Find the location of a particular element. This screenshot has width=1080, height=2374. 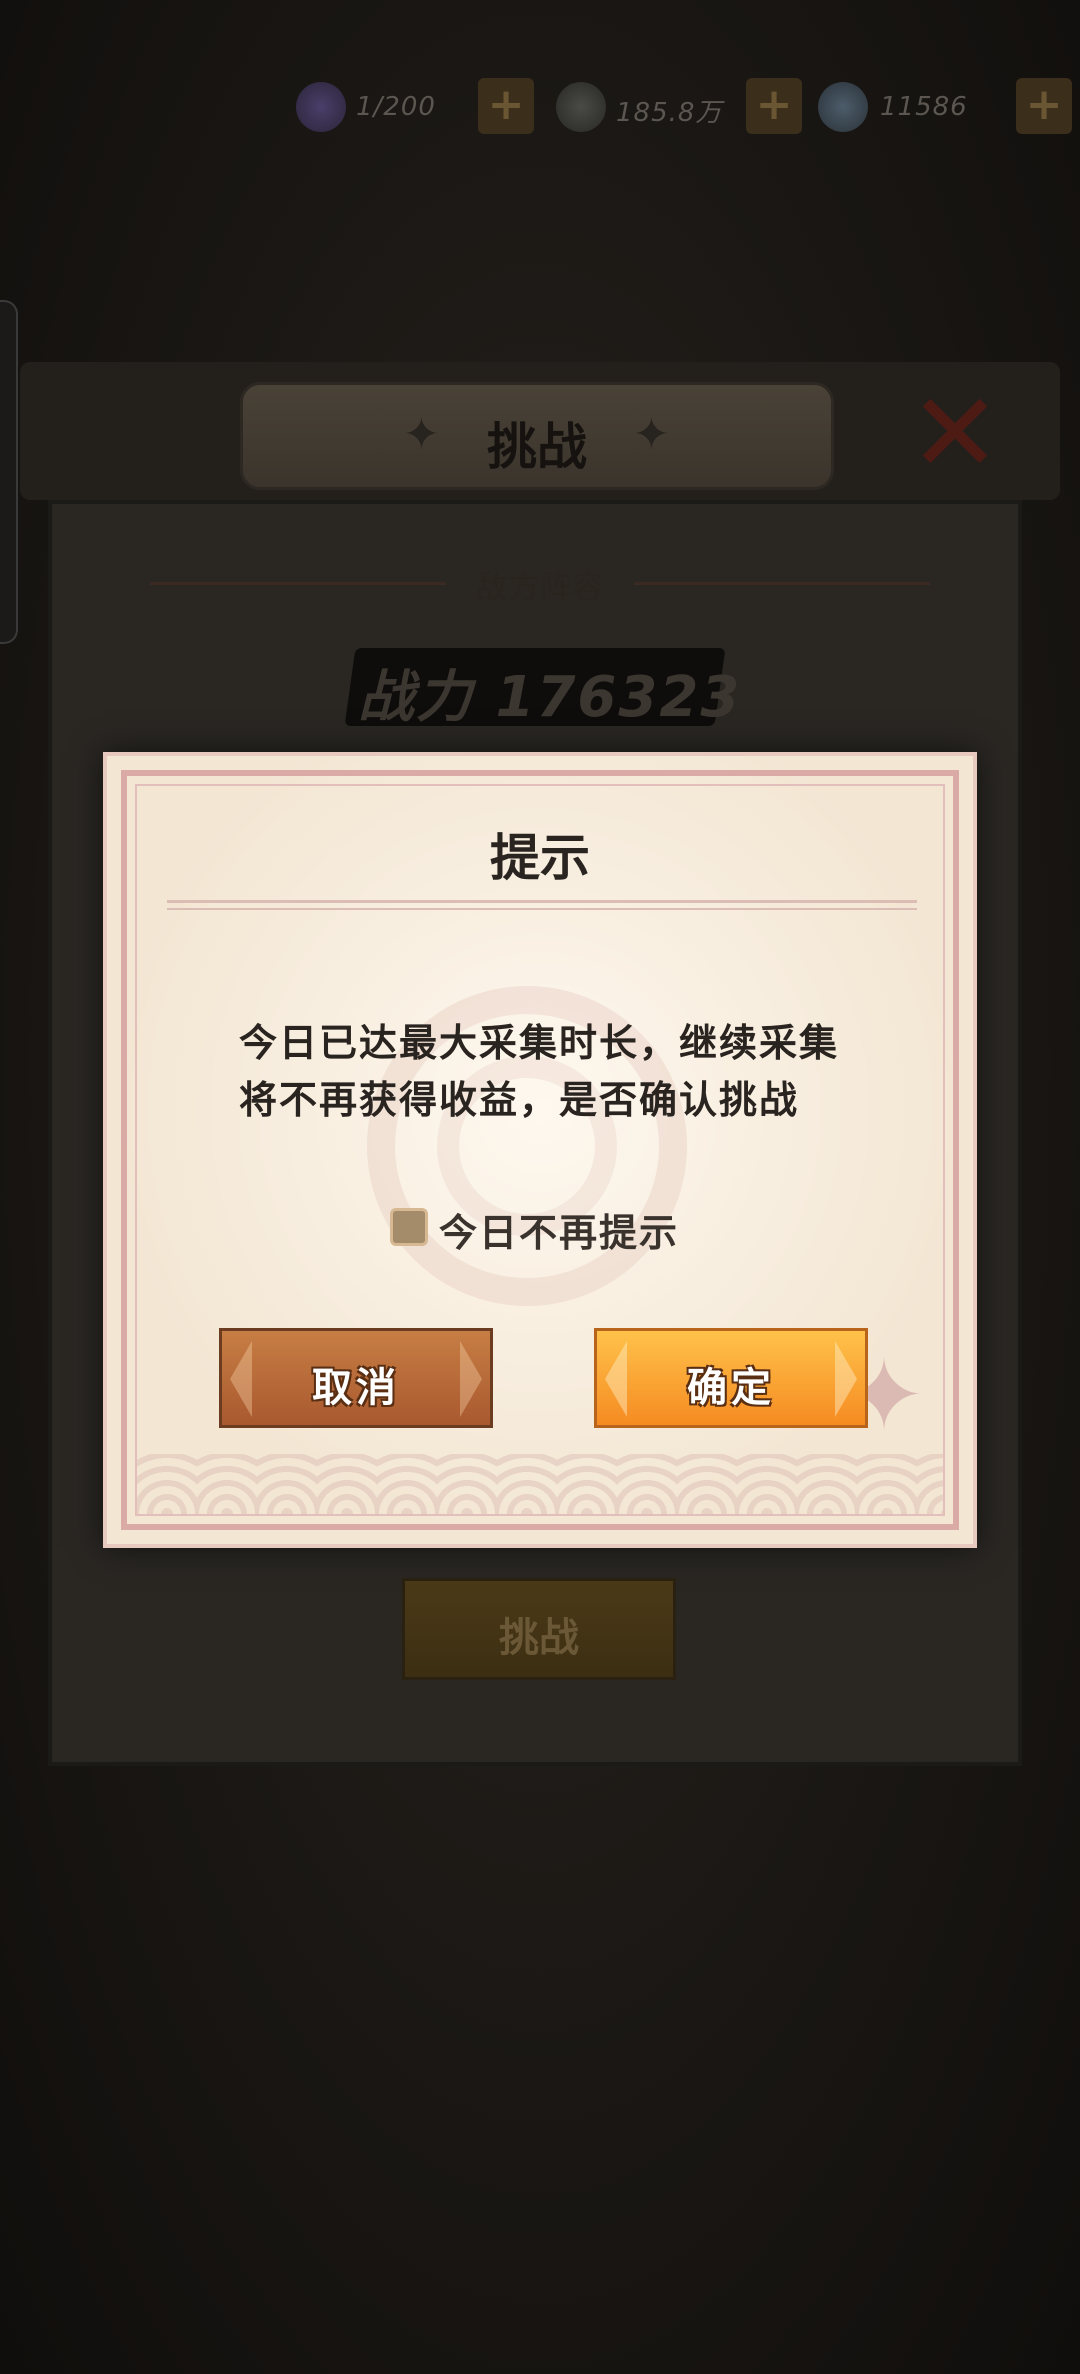

add-gems-button: + is located at coordinates (1044, 106).